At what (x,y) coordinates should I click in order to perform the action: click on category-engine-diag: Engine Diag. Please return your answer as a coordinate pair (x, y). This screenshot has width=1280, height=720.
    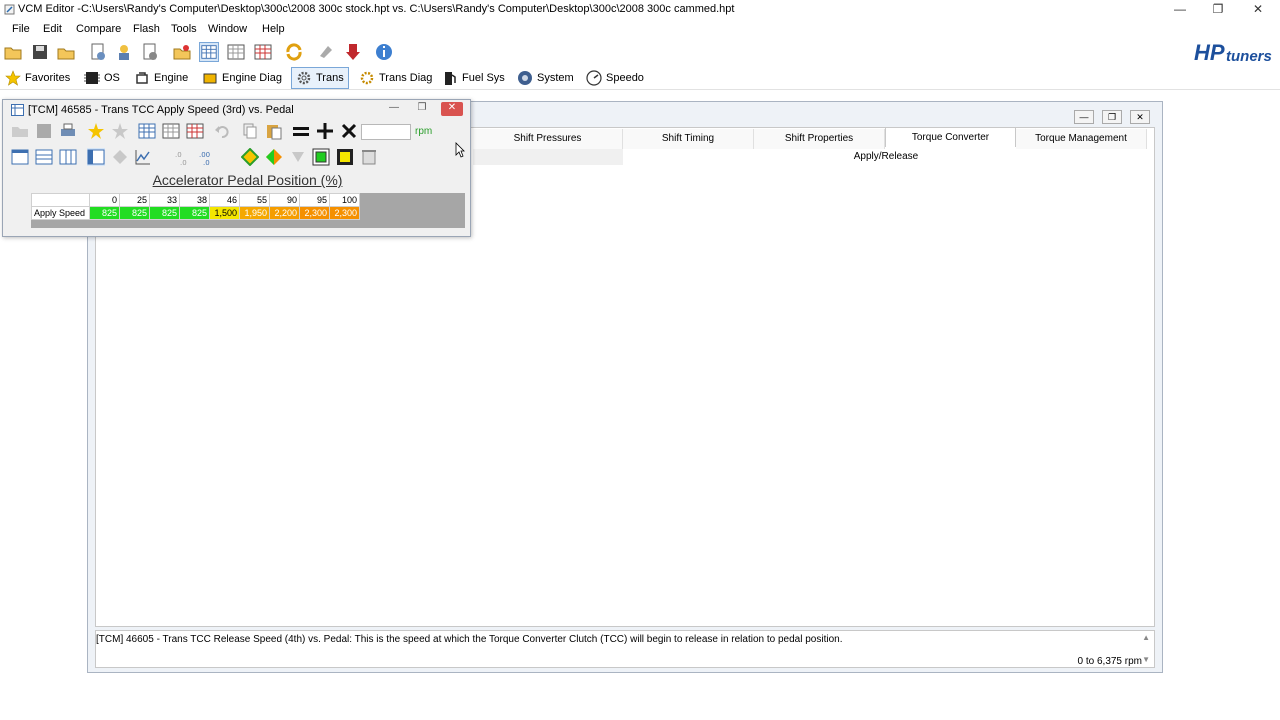
    Looking at the image, I should click on (242, 78).